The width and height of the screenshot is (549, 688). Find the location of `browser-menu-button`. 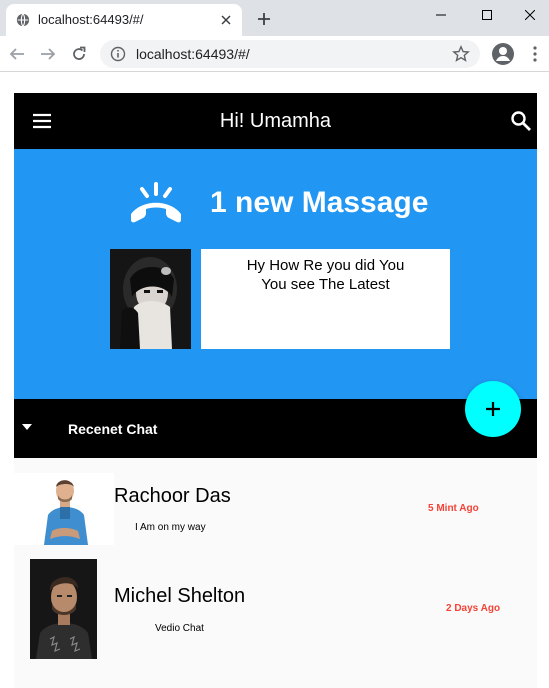

browser-menu-button is located at coordinates (535, 54).